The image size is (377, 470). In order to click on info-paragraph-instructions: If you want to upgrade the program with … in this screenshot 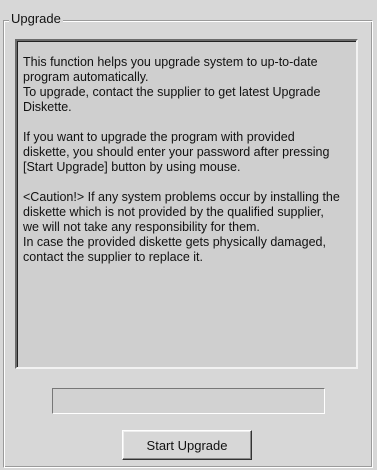, I will do `click(186, 152)`.